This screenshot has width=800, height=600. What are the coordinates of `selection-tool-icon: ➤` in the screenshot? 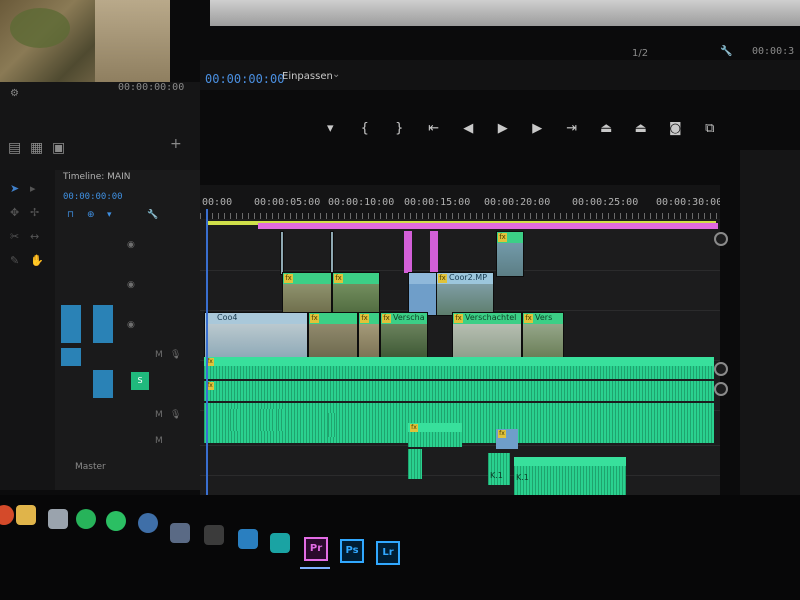 It's located at (17, 188).